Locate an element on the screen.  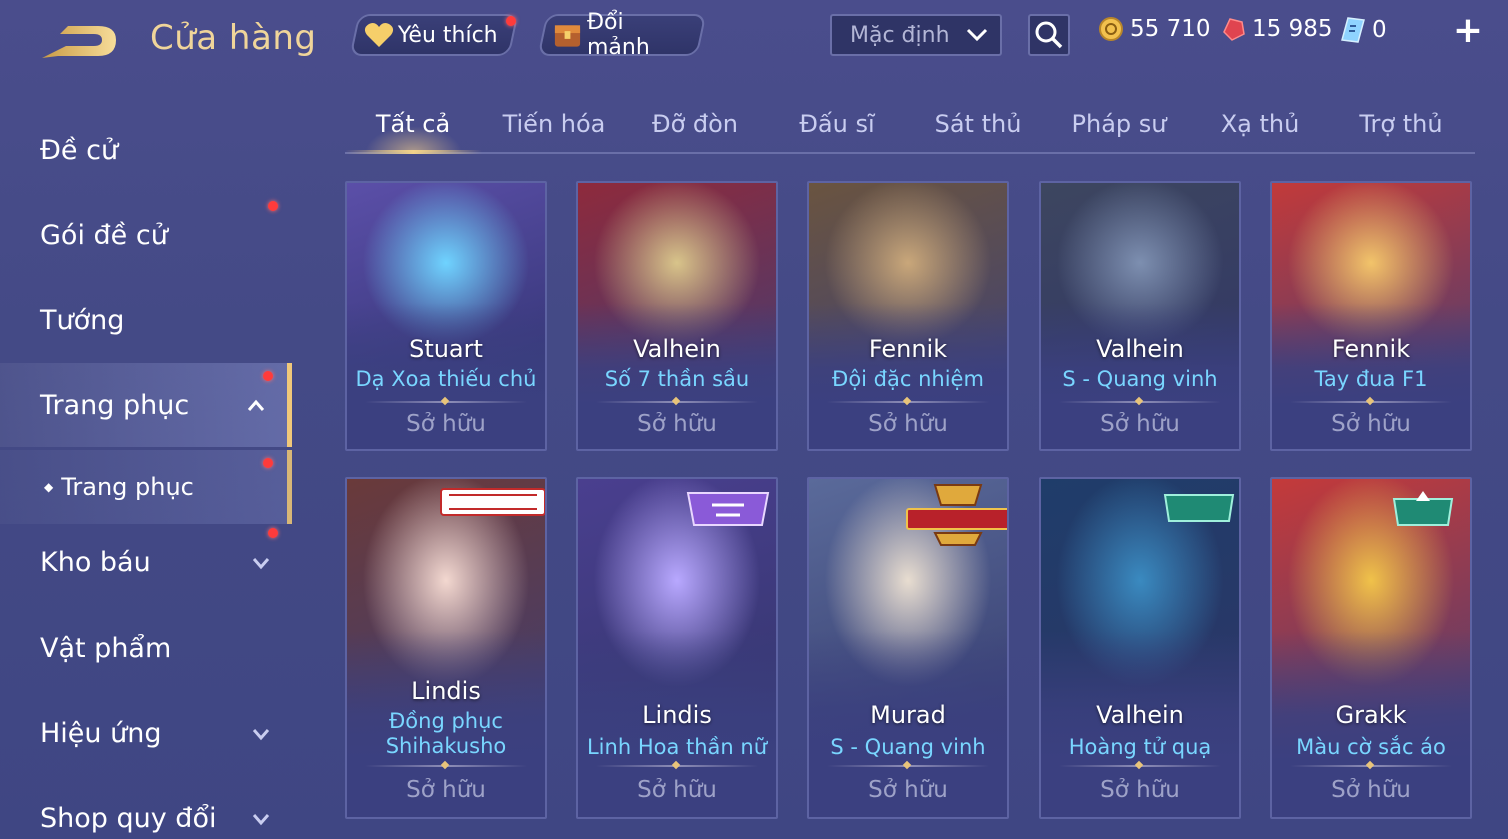
favorite-button: Yêu thích is located at coordinates (434, 35).